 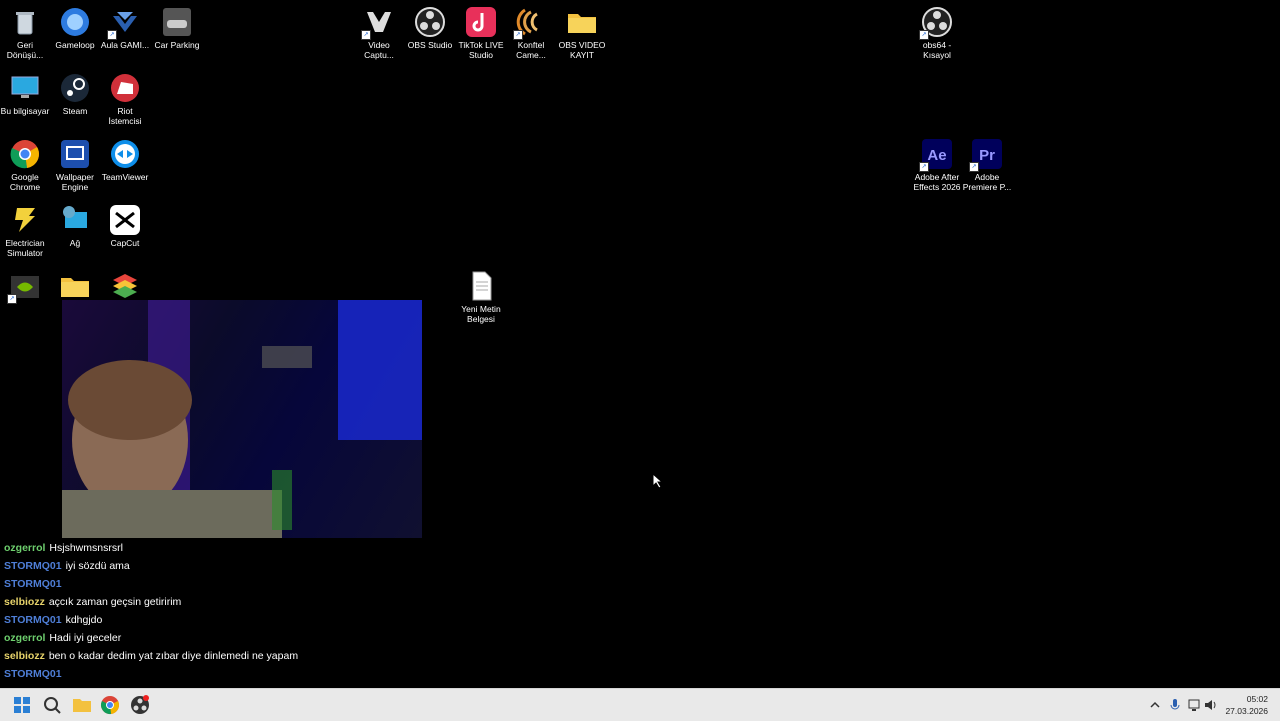 I want to click on desktop-icon-obs: OBS Studio, so click(x=430, y=26).